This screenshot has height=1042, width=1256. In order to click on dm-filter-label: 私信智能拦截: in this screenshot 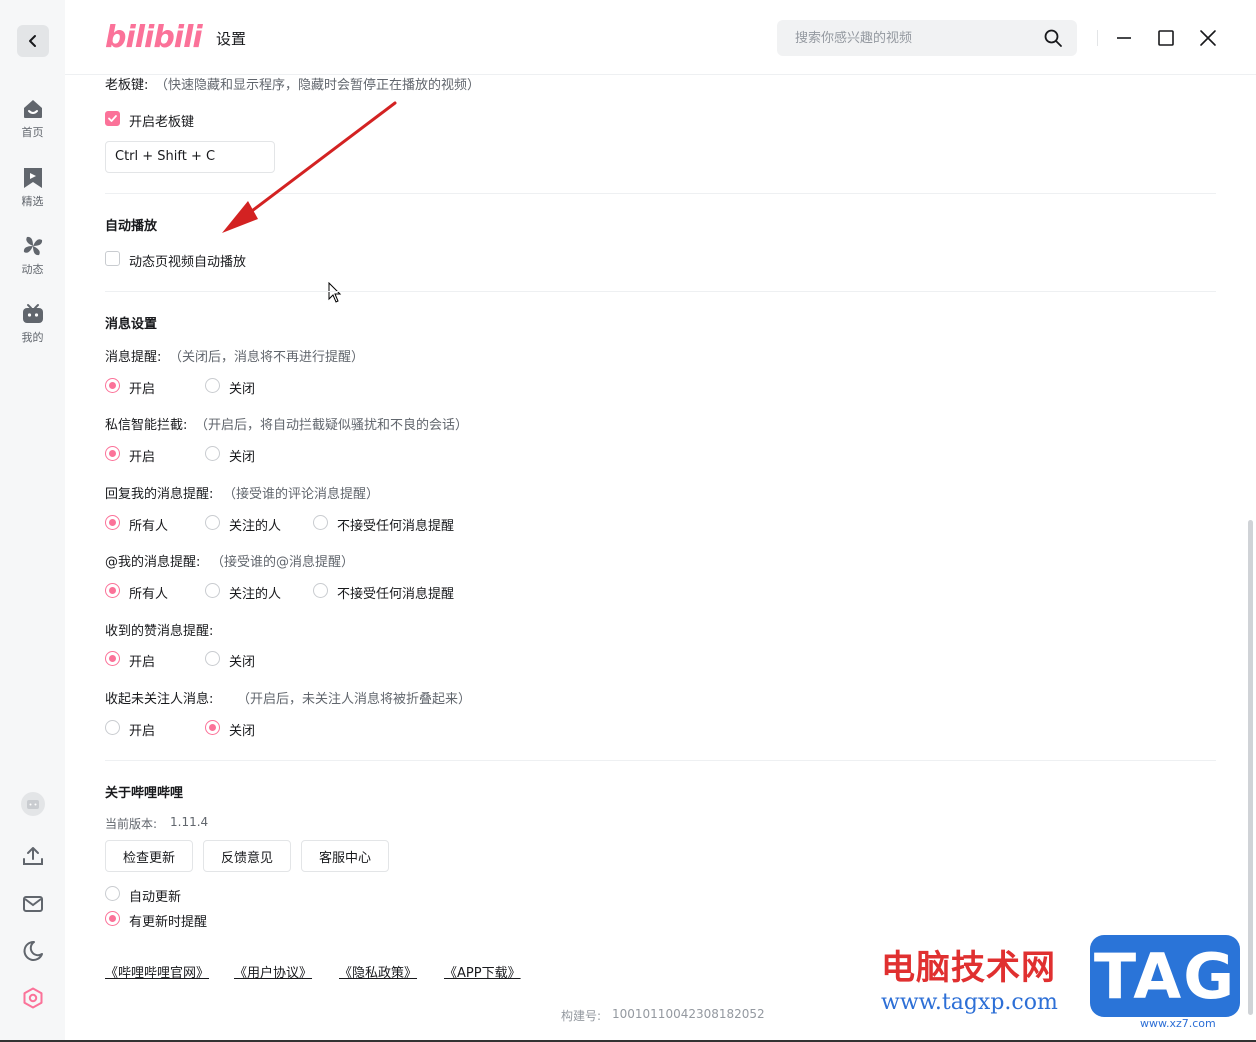, I will do `click(146, 425)`.